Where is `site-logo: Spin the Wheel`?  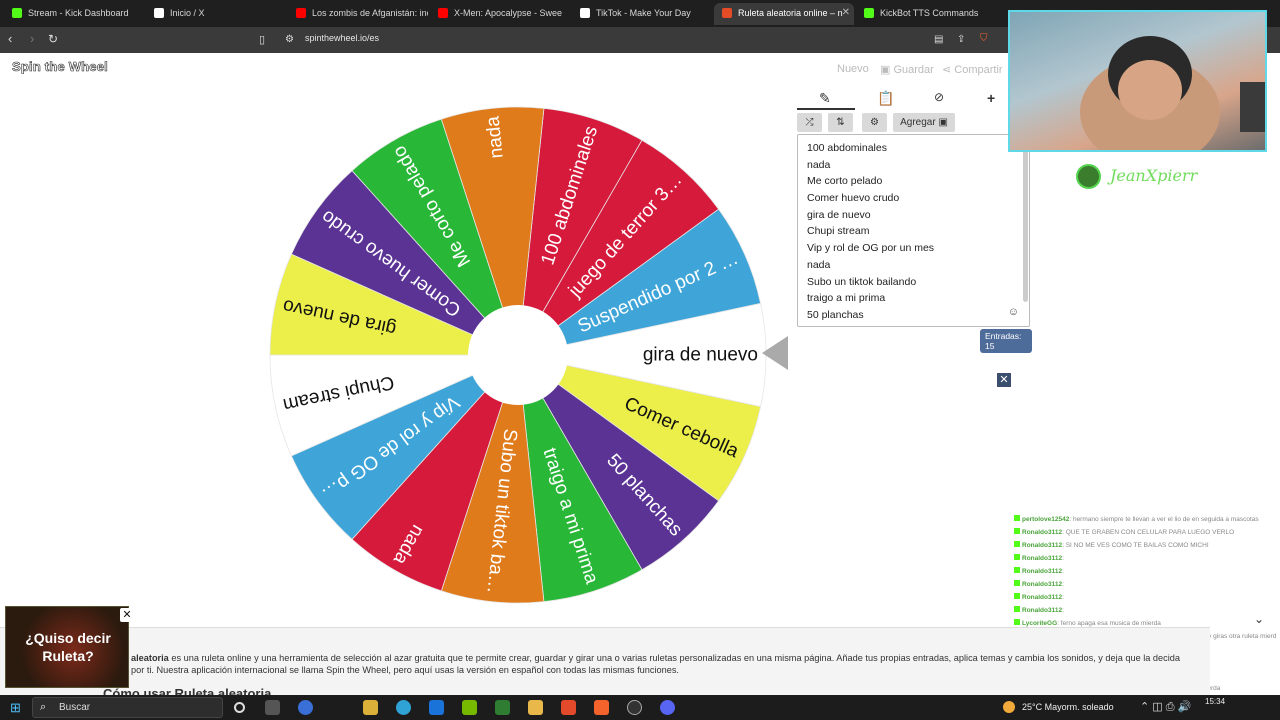 site-logo: Spin the Wheel is located at coordinates (60, 67).